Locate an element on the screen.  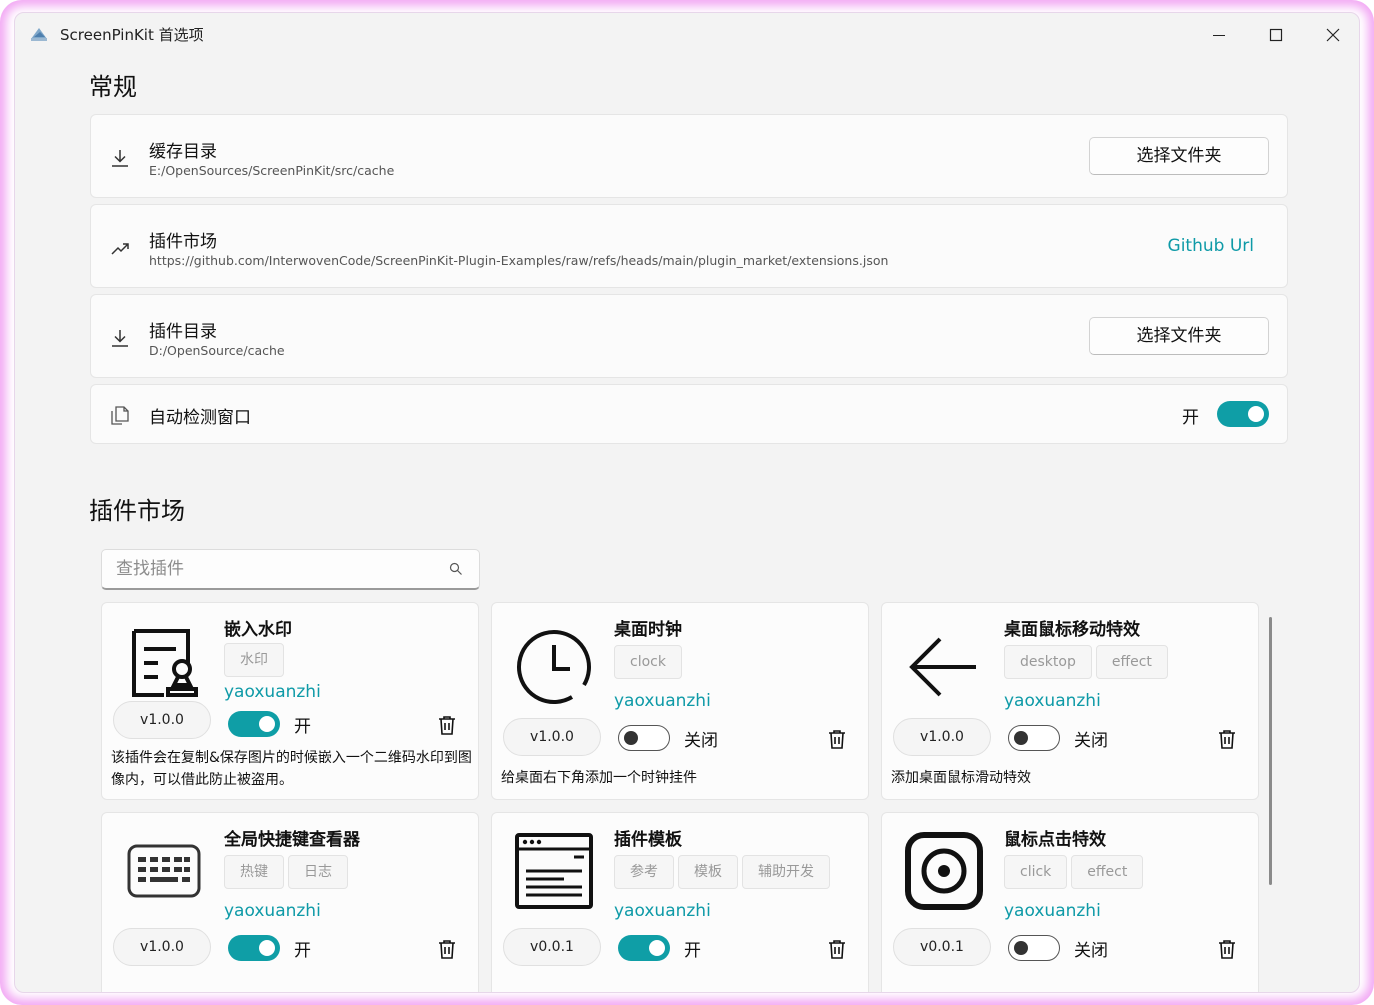
plugin-name: 全局快捷键查看器 is located at coordinates (292, 840).